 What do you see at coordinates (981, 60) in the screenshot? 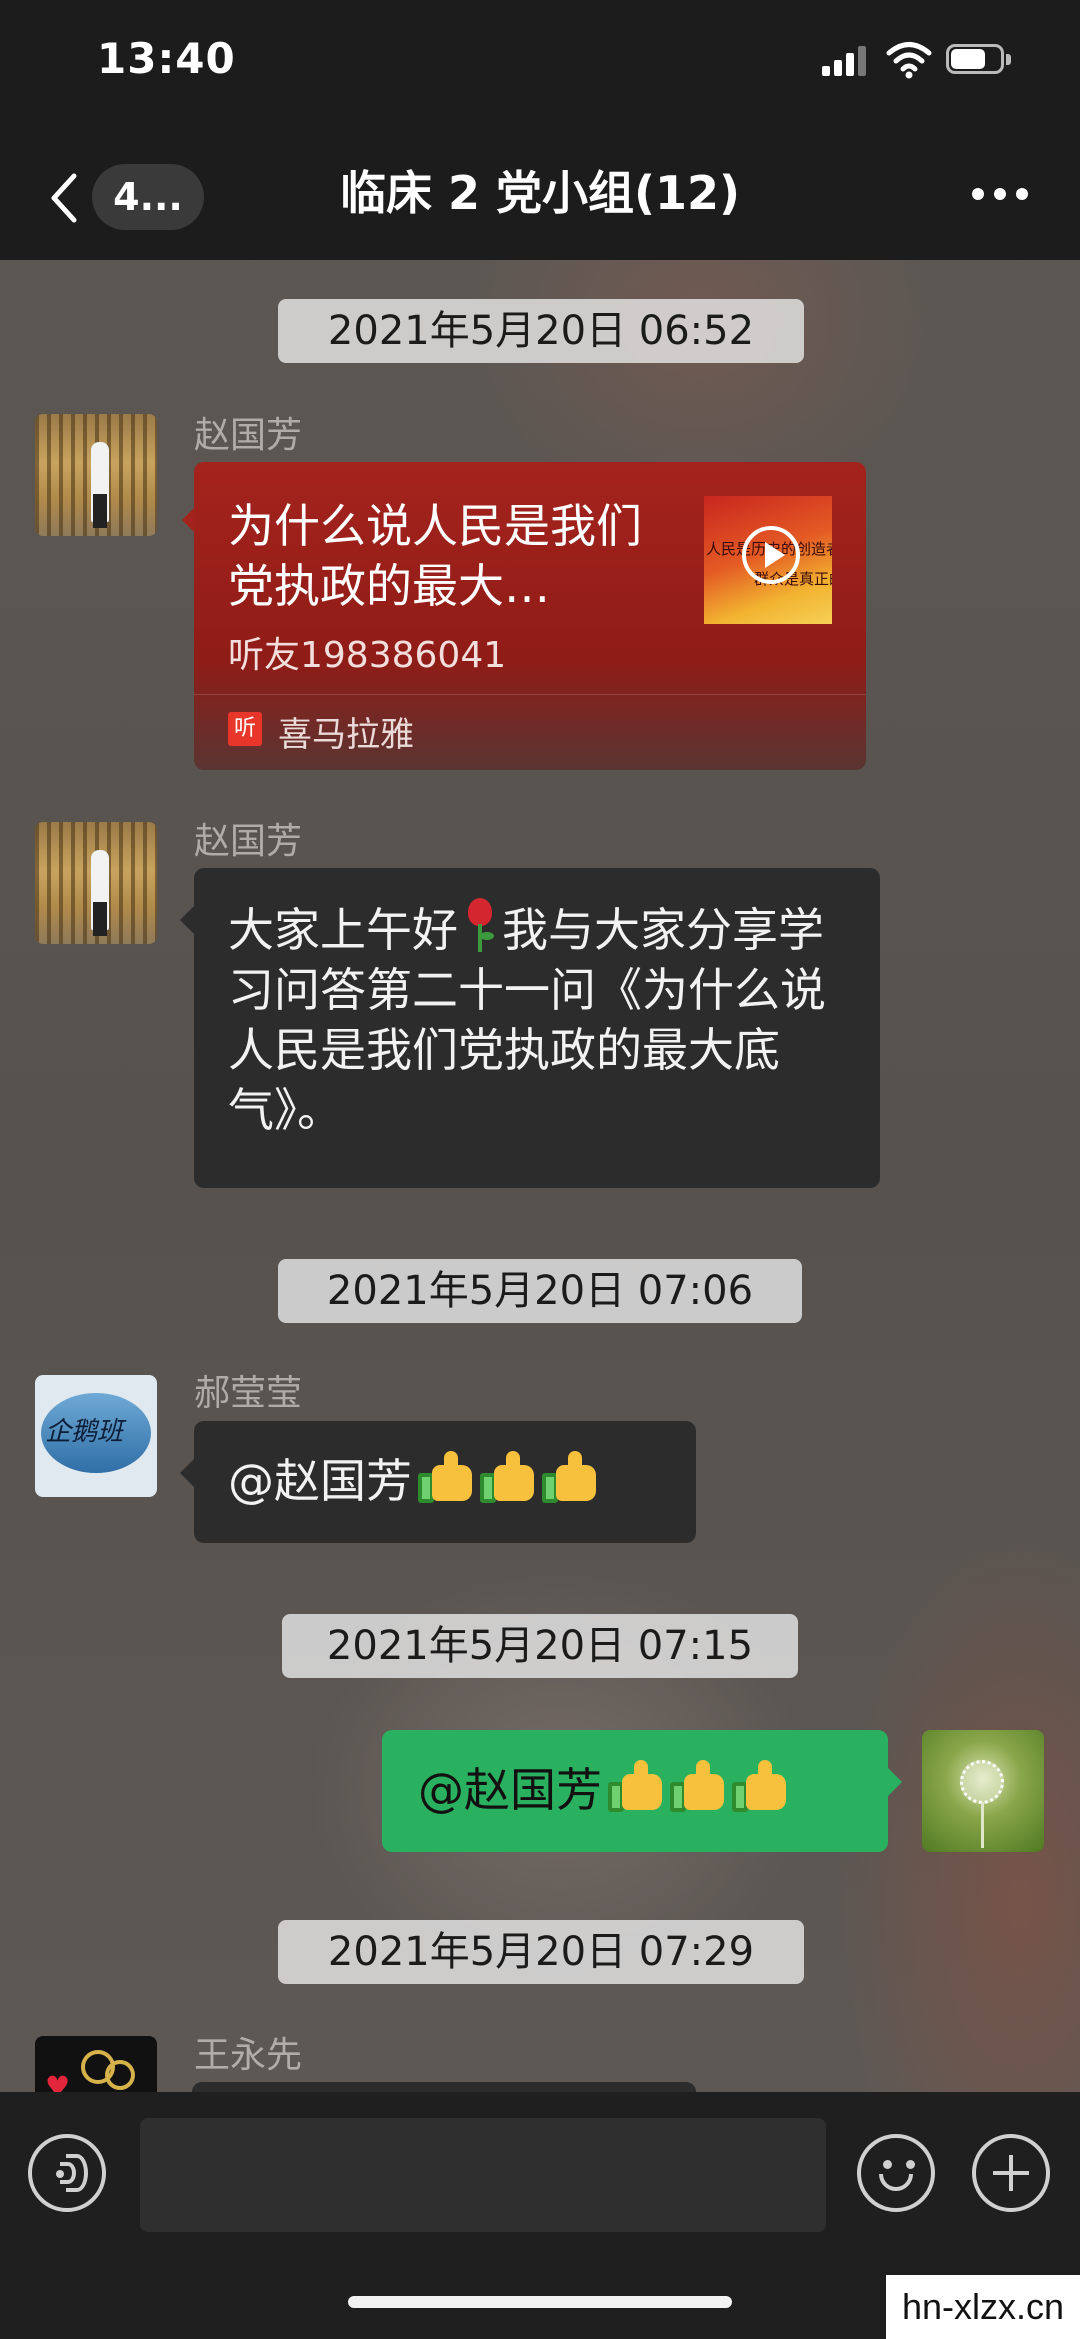
I see `battery-icon` at bounding box center [981, 60].